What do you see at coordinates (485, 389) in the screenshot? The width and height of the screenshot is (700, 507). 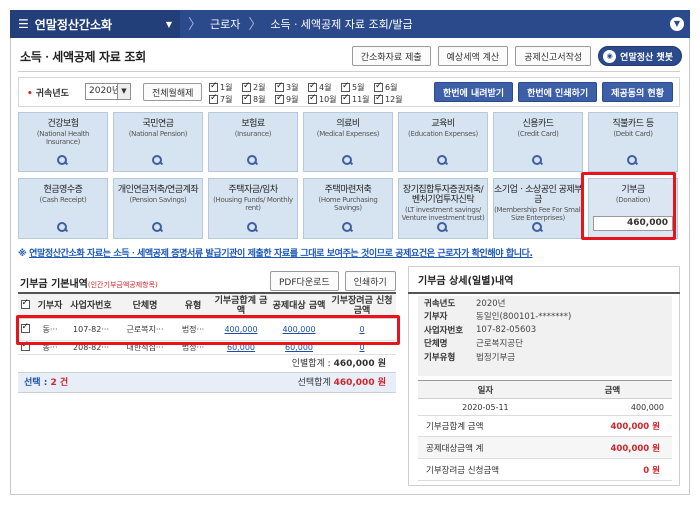 I see `column-header-date: 일자` at bounding box center [485, 389].